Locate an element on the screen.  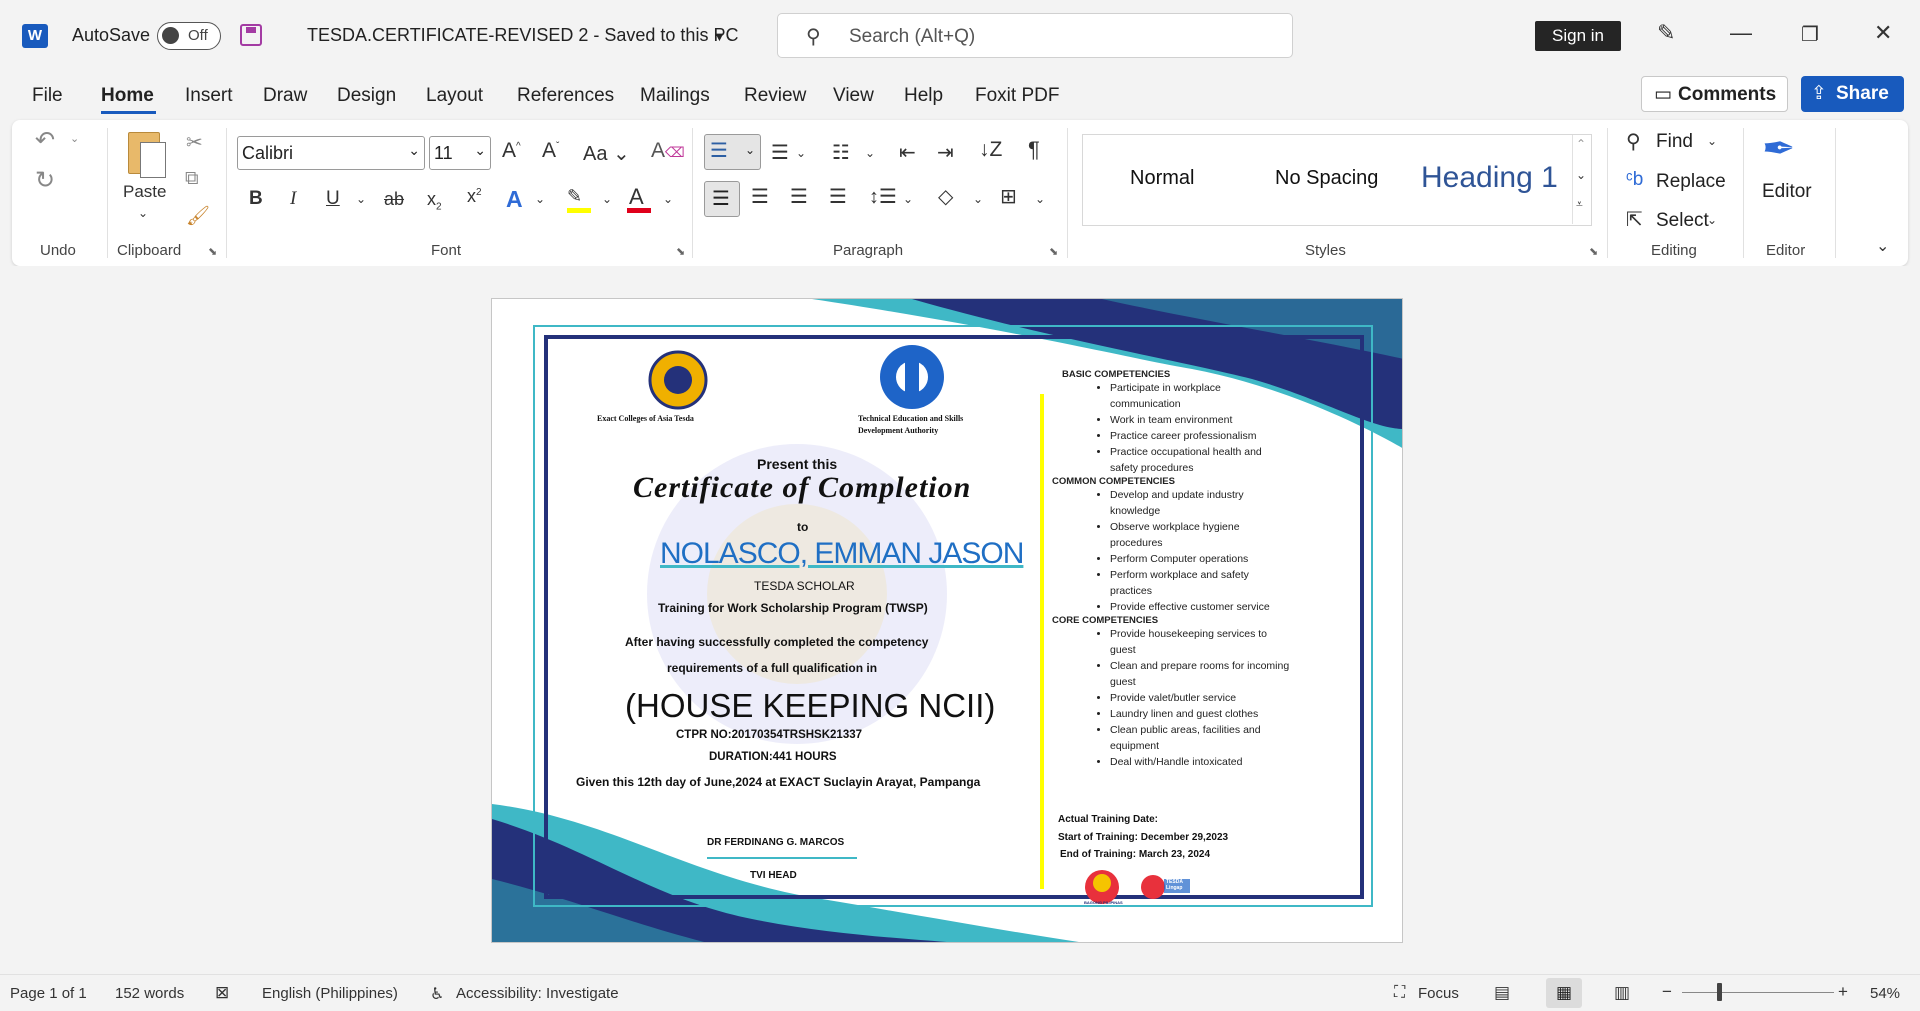
shading-dropdown-icon: ⌄ is located at coordinates (978, 199).